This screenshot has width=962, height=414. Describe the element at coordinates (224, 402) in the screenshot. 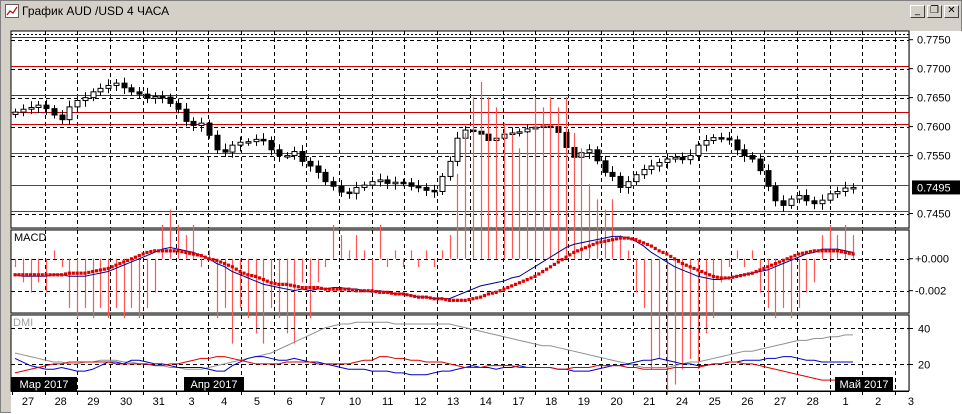

I see `time-tick-label: 4` at that location.